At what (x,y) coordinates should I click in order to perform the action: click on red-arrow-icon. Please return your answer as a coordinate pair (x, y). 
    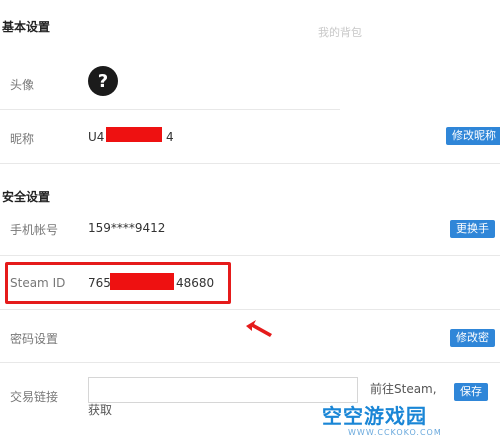
    Looking at the image, I should click on (259, 328).